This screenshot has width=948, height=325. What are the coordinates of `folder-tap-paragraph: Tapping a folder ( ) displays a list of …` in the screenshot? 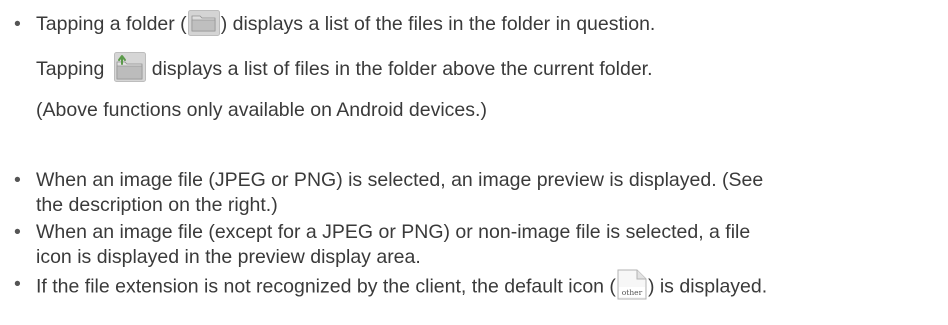 It's located at (346, 24).